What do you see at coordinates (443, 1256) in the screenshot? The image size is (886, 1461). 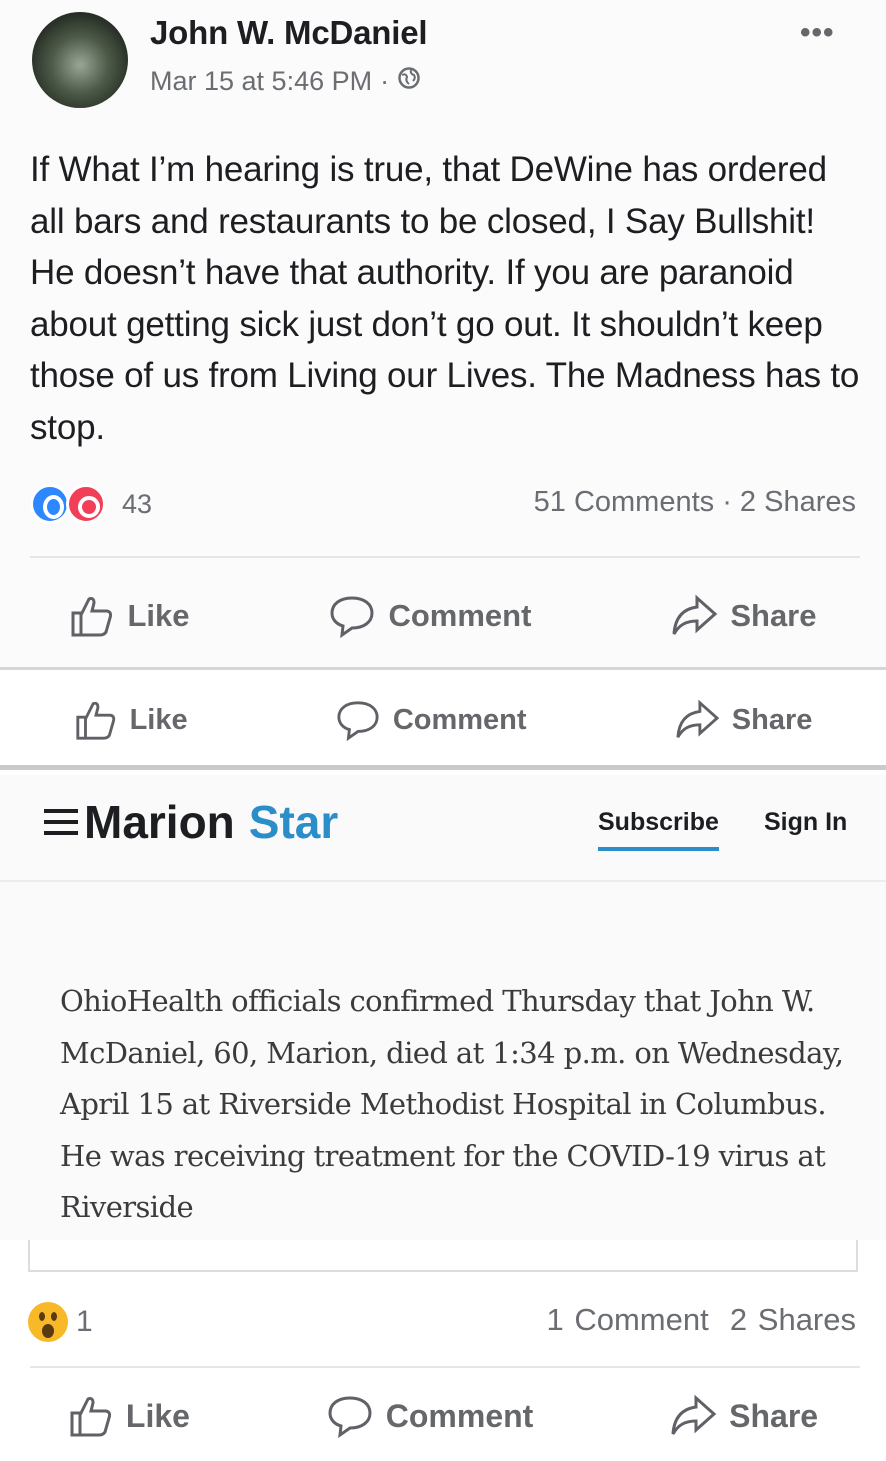 I see `article-card-bottom` at bounding box center [443, 1256].